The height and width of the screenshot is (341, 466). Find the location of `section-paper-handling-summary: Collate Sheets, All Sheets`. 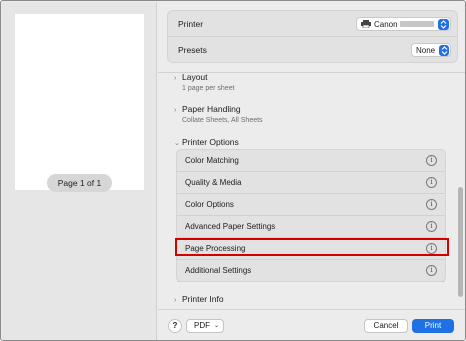

section-paper-handling-summary: Collate Sheets, All Sheets is located at coordinates (222, 120).